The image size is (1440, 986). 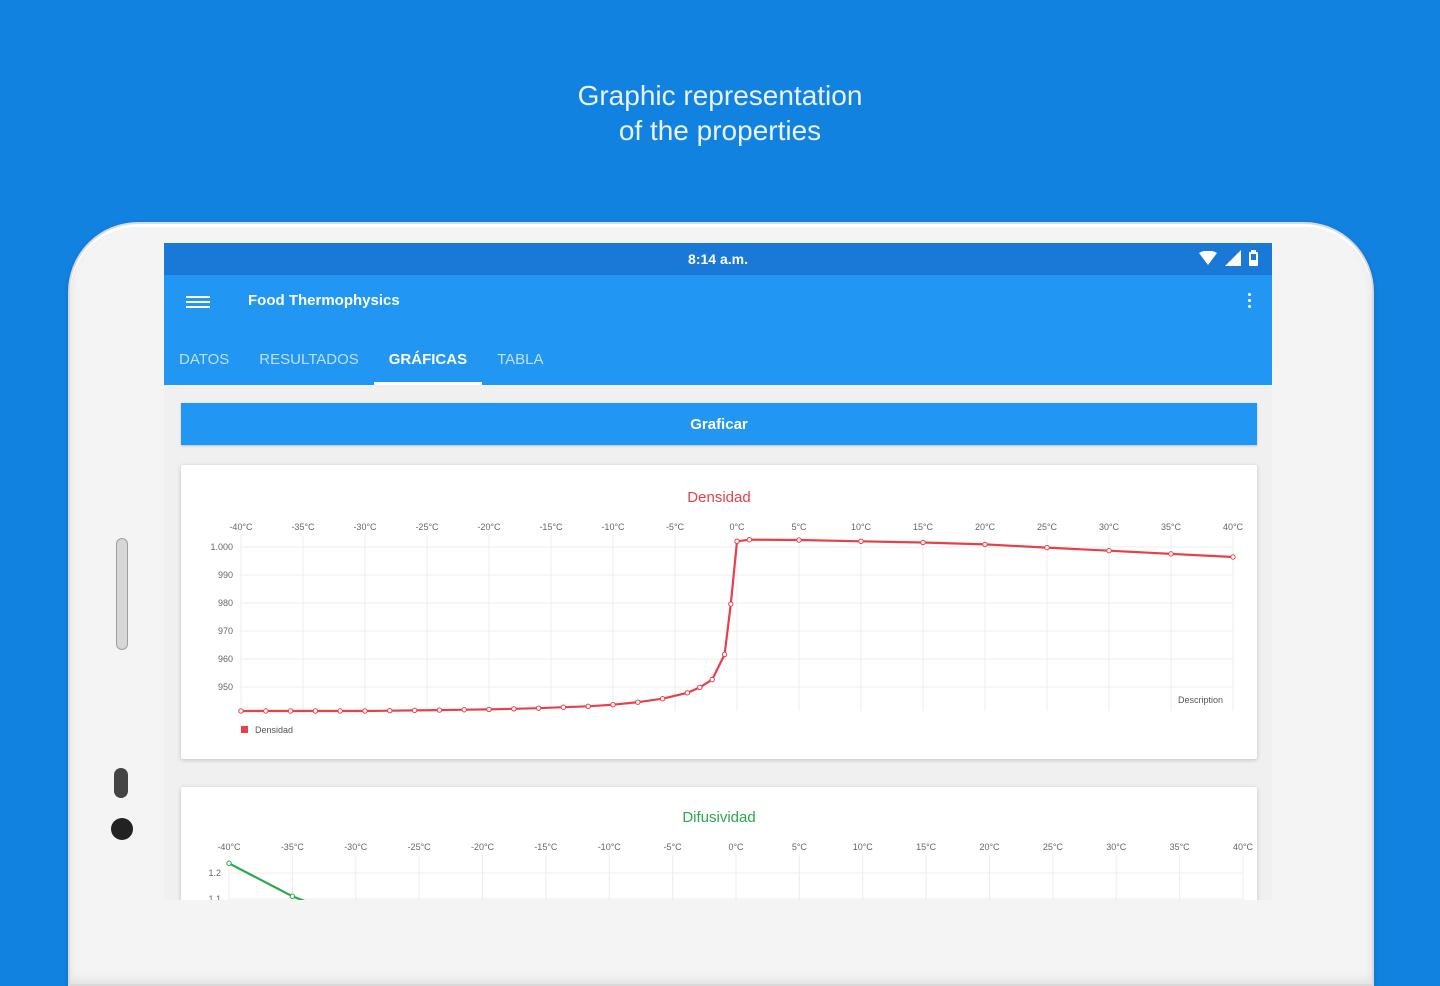 I want to click on graficar-button: Graficar, so click(x=719, y=424).